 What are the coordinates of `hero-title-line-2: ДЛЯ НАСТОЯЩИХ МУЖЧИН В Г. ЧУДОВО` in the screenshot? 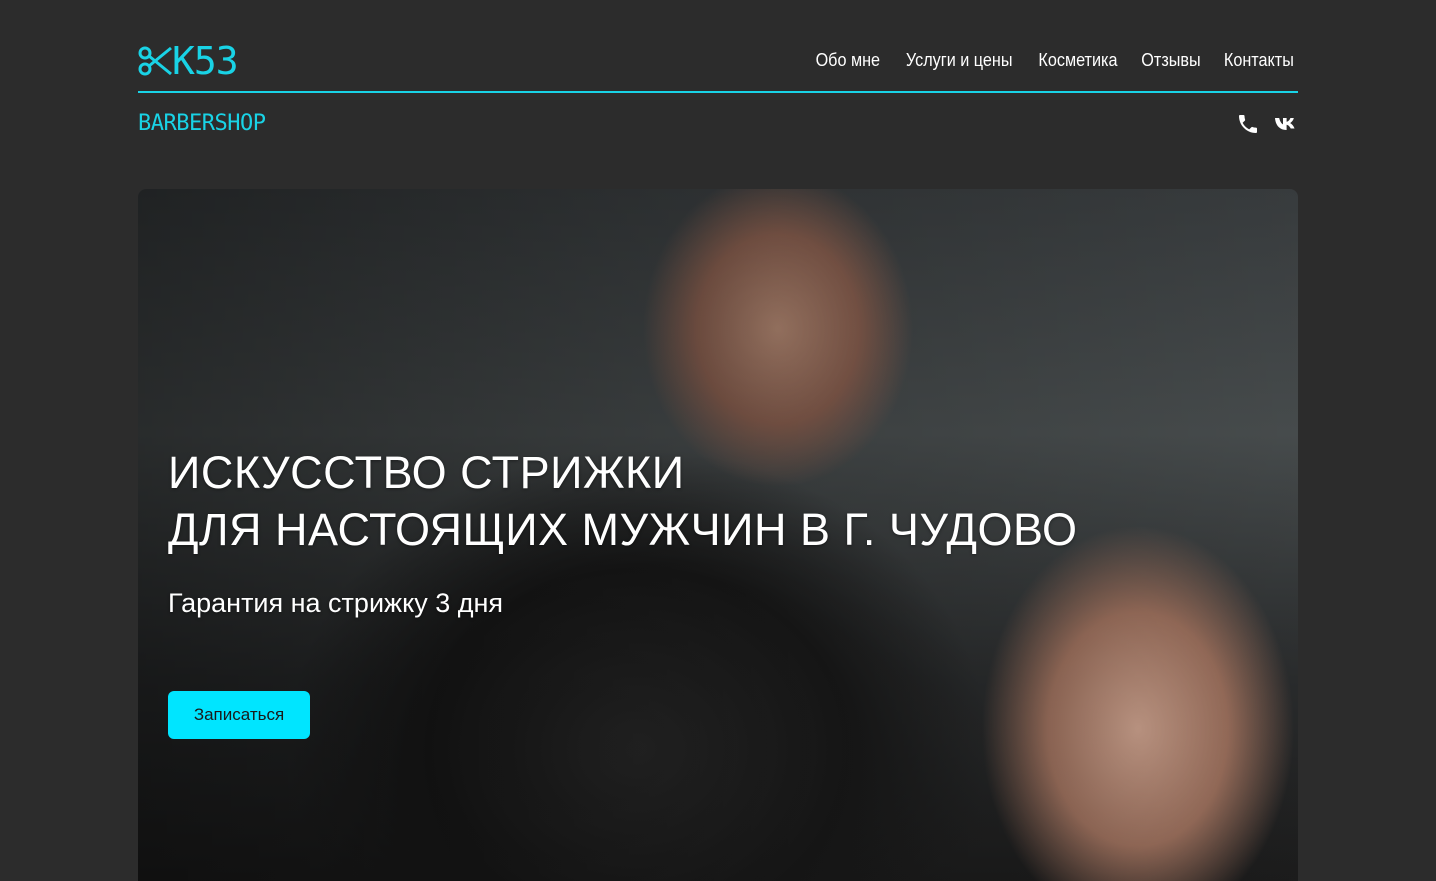 It's located at (623, 529).